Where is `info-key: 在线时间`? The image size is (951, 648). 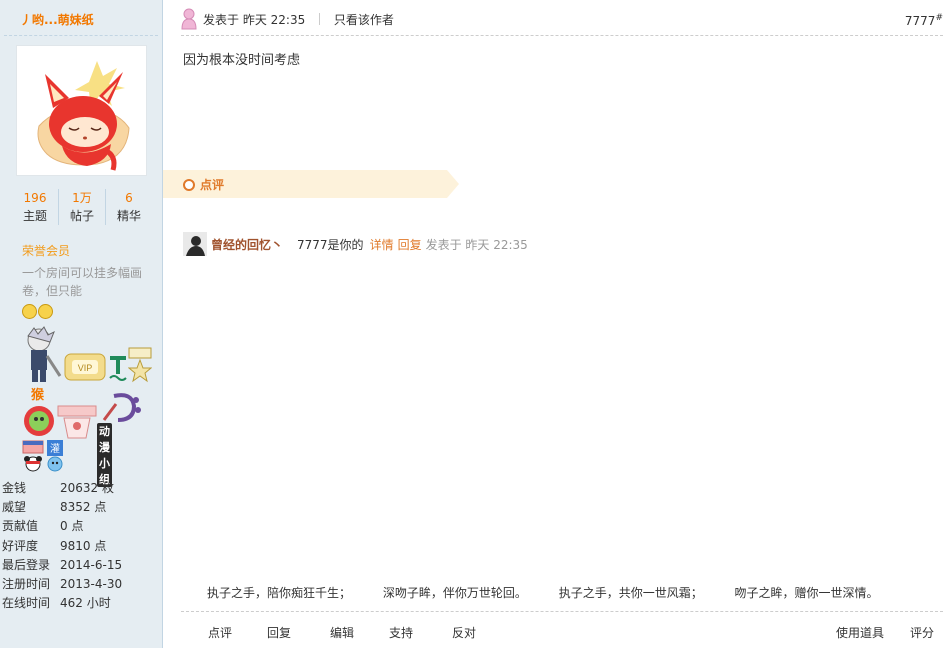
info-key: 在线时间 is located at coordinates (26, 603).